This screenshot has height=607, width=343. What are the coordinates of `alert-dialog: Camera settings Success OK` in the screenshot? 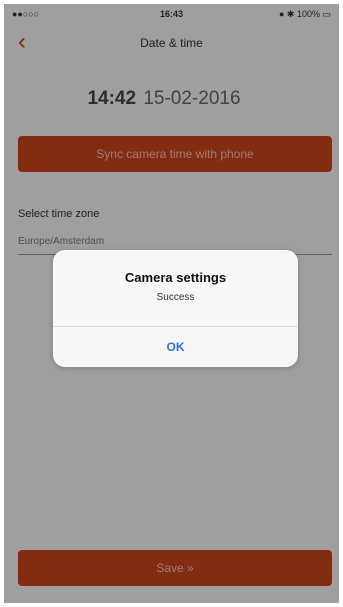 It's located at (175, 308).